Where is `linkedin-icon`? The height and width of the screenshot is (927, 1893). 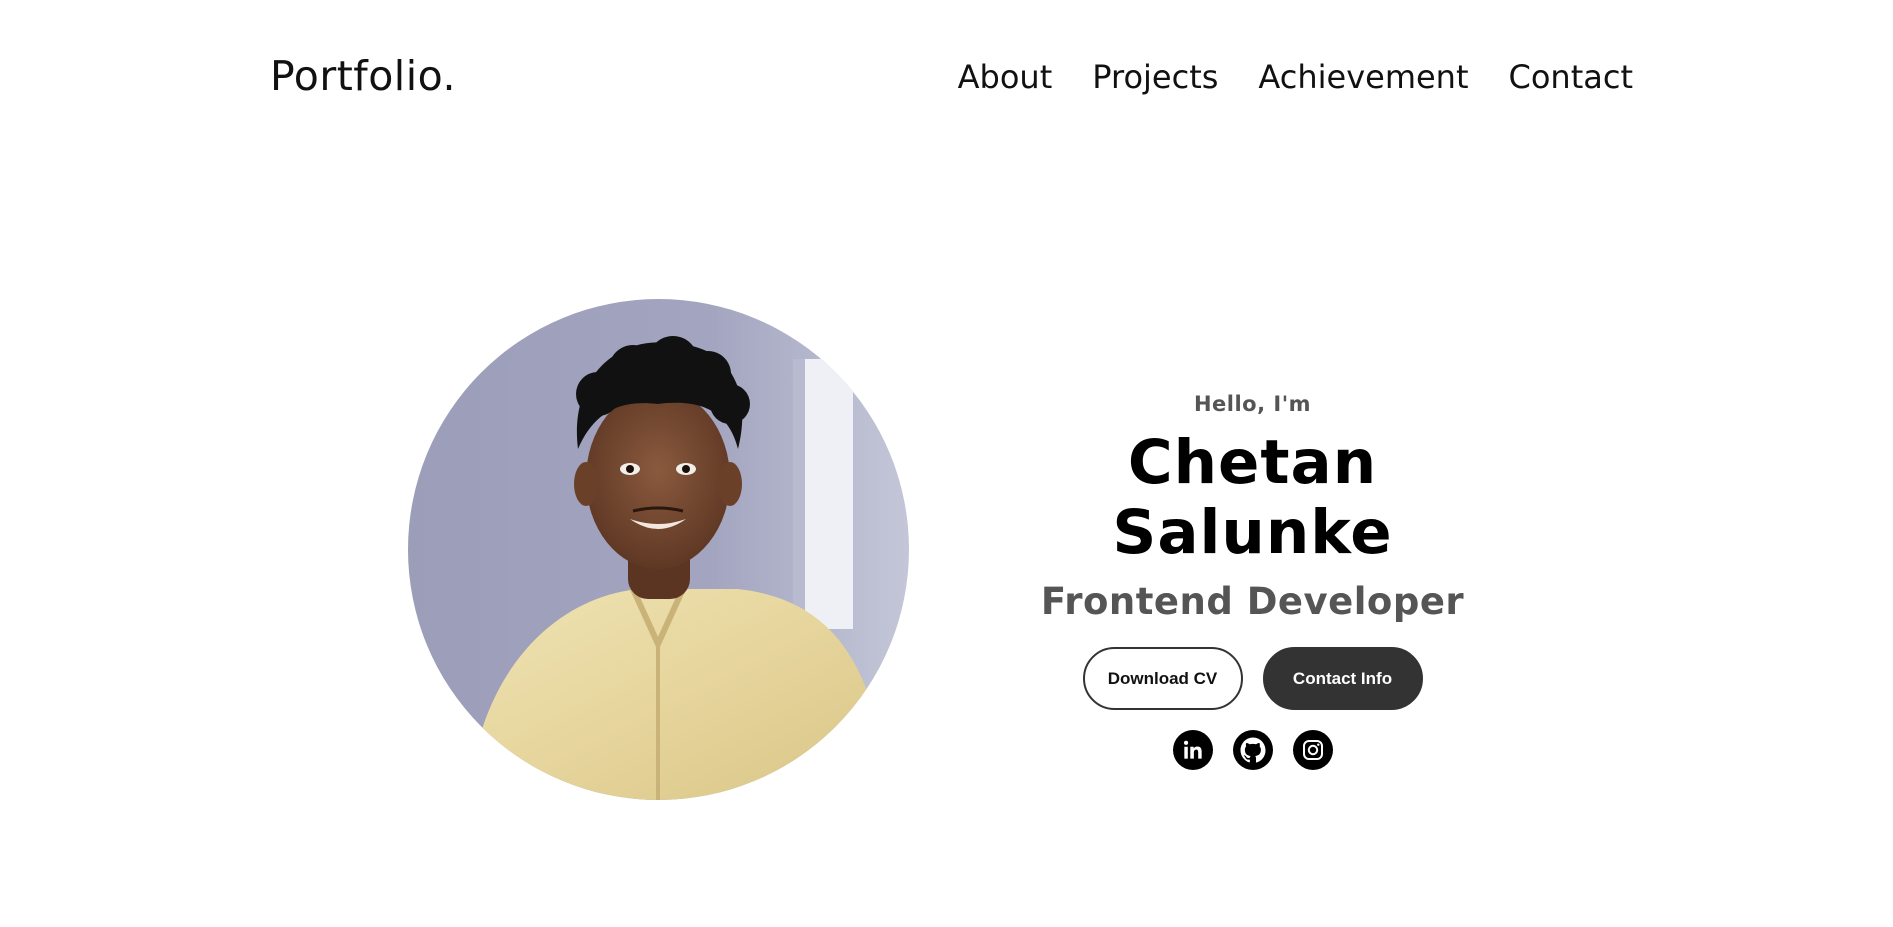 linkedin-icon is located at coordinates (1192, 750).